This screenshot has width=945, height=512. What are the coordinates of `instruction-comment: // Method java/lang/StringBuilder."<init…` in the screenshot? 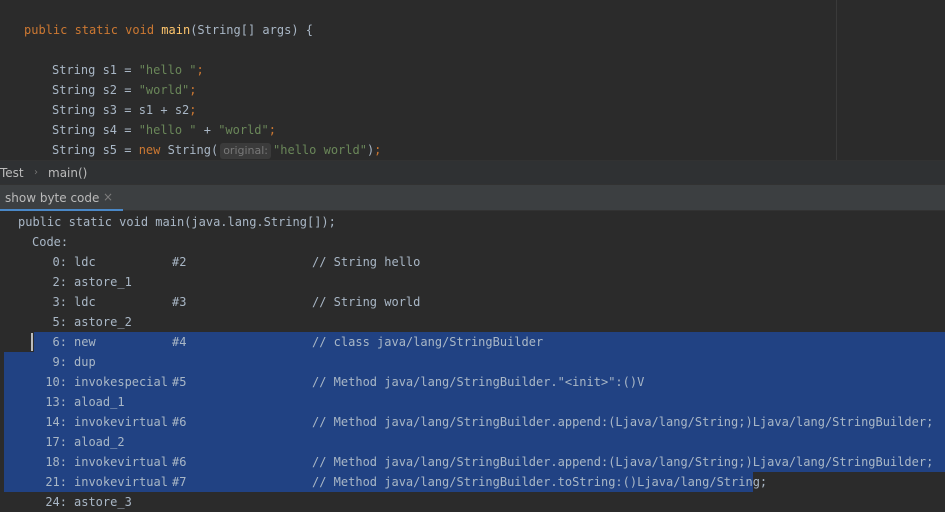 It's located at (478, 382).